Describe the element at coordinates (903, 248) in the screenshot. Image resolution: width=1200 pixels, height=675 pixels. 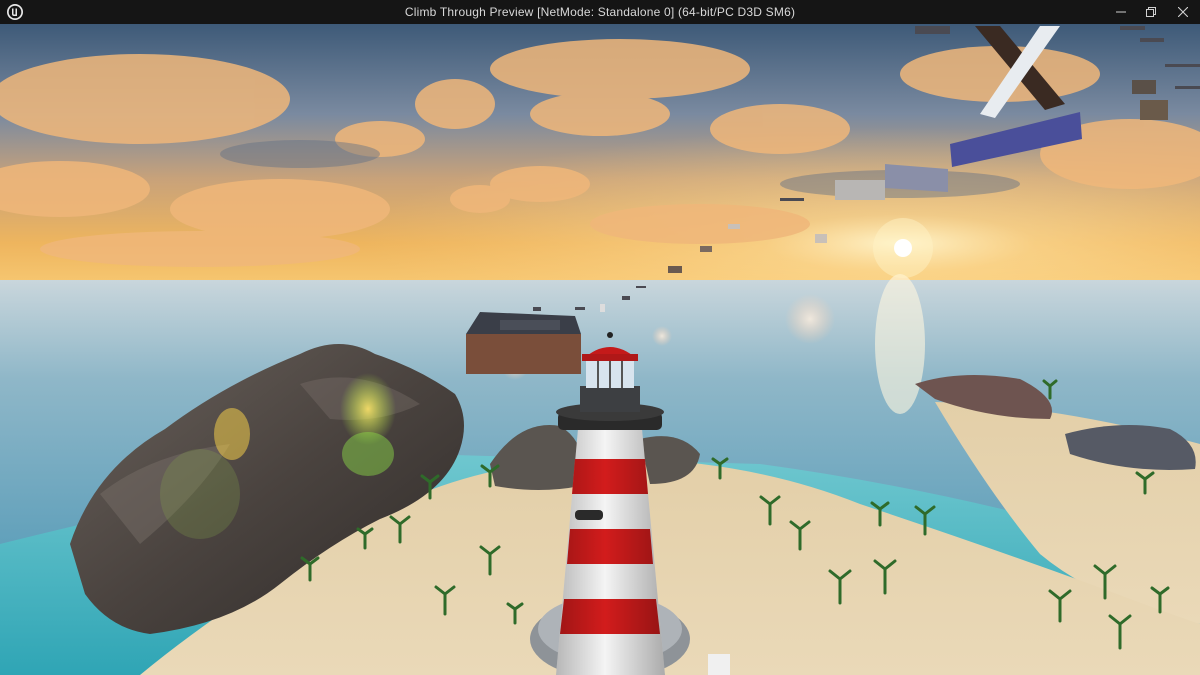
I see `sun-icon` at that location.